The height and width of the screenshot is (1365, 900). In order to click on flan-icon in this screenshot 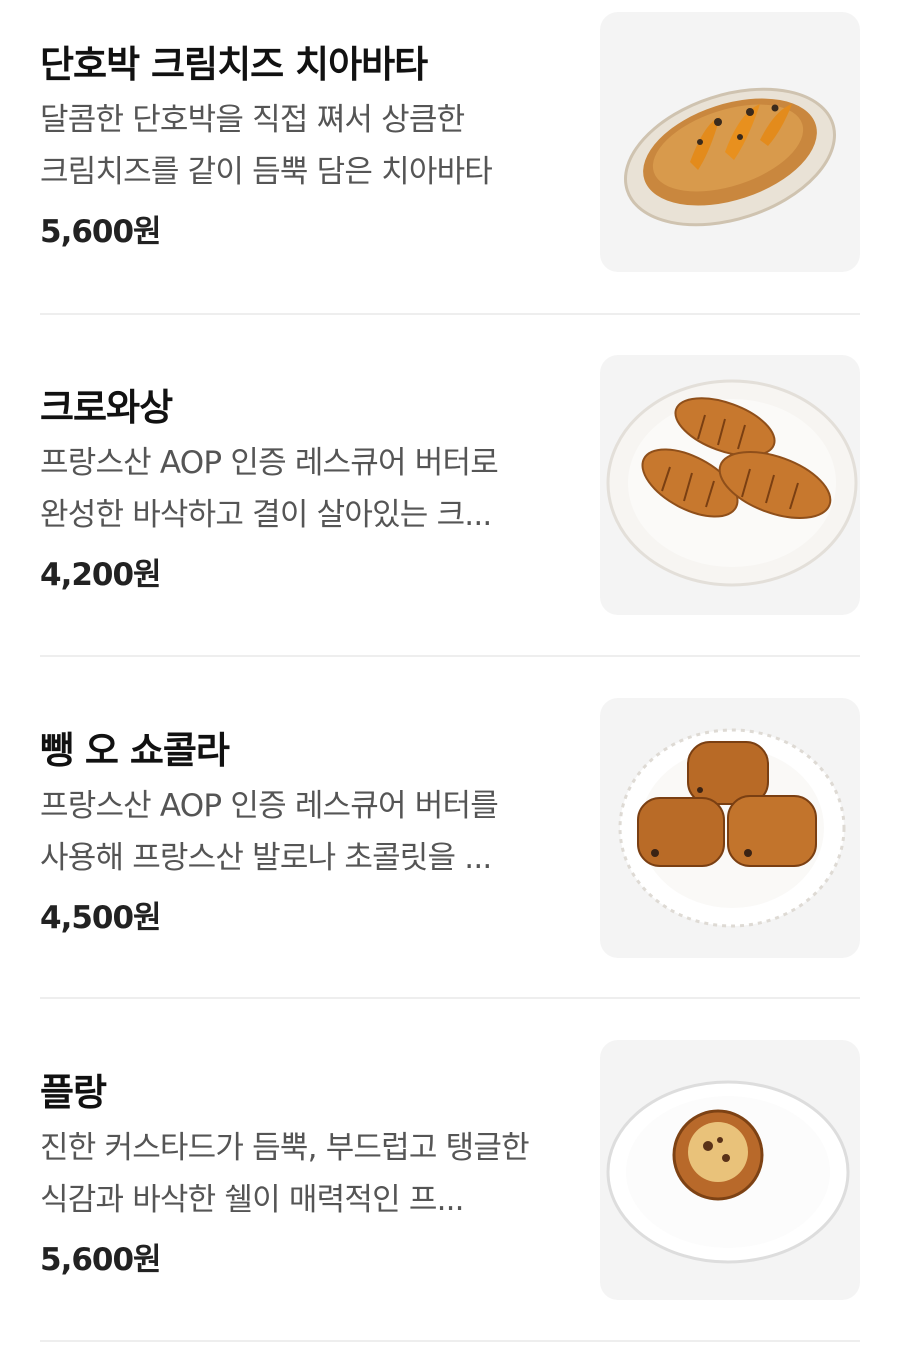, I will do `click(728, 1172)`.